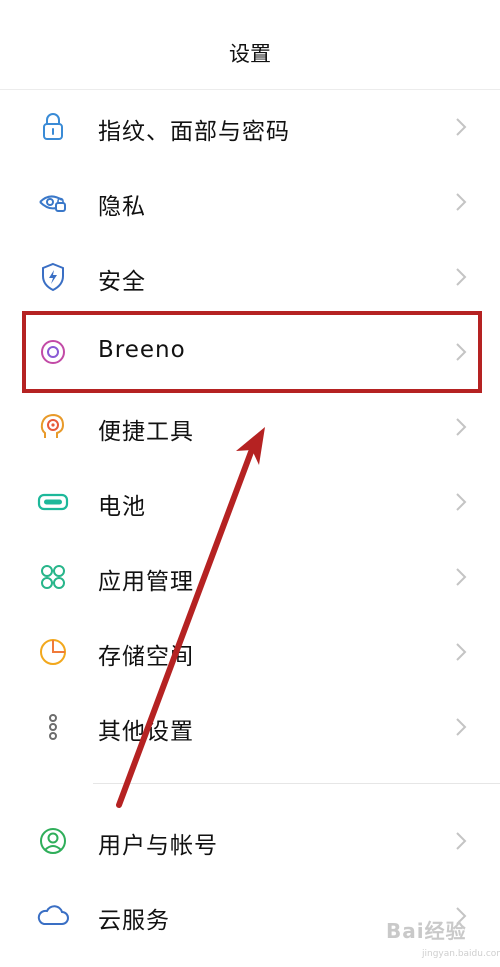 The height and width of the screenshot is (967, 500). What do you see at coordinates (250, 652) in the screenshot?
I see `settings-item-storage: 存储空间` at bounding box center [250, 652].